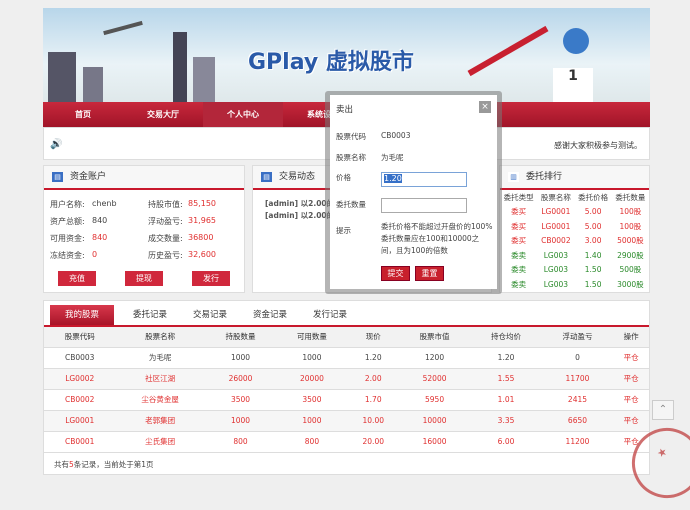 This screenshot has width=690, height=510. What do you see at coordinates (395, 273) in the screenshot?
I see `submit-button: 提交` at bounding box center [395, 273].